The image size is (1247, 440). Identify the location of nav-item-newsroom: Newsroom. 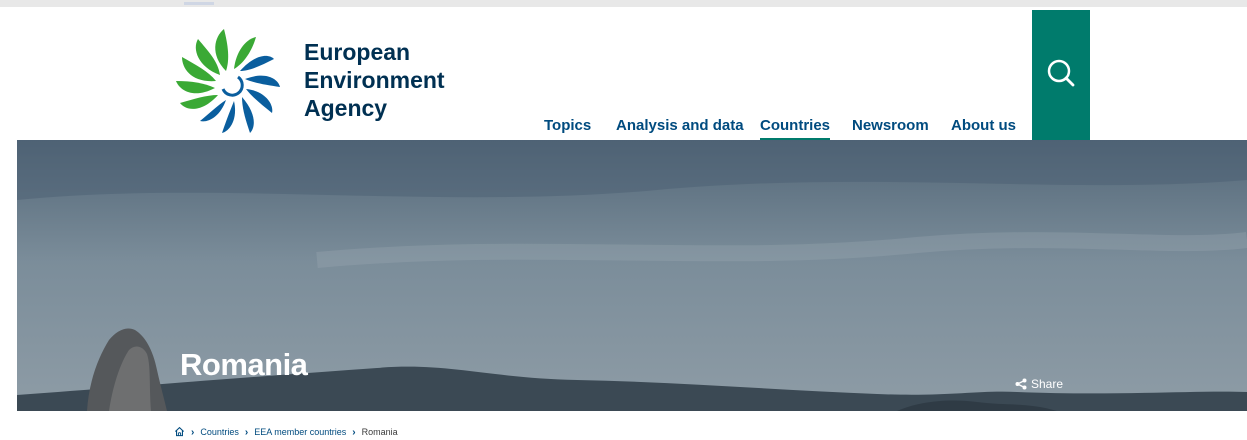
(890, 125).